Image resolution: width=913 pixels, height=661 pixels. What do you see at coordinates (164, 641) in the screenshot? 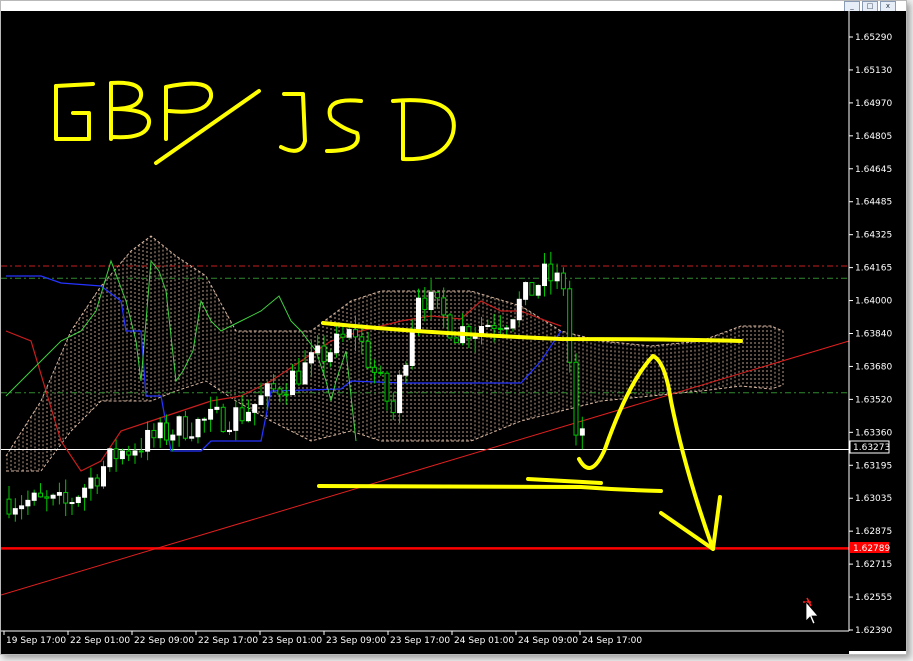
I see `time-label: 22 Sep 09:00` at bounding box center [164, 641].